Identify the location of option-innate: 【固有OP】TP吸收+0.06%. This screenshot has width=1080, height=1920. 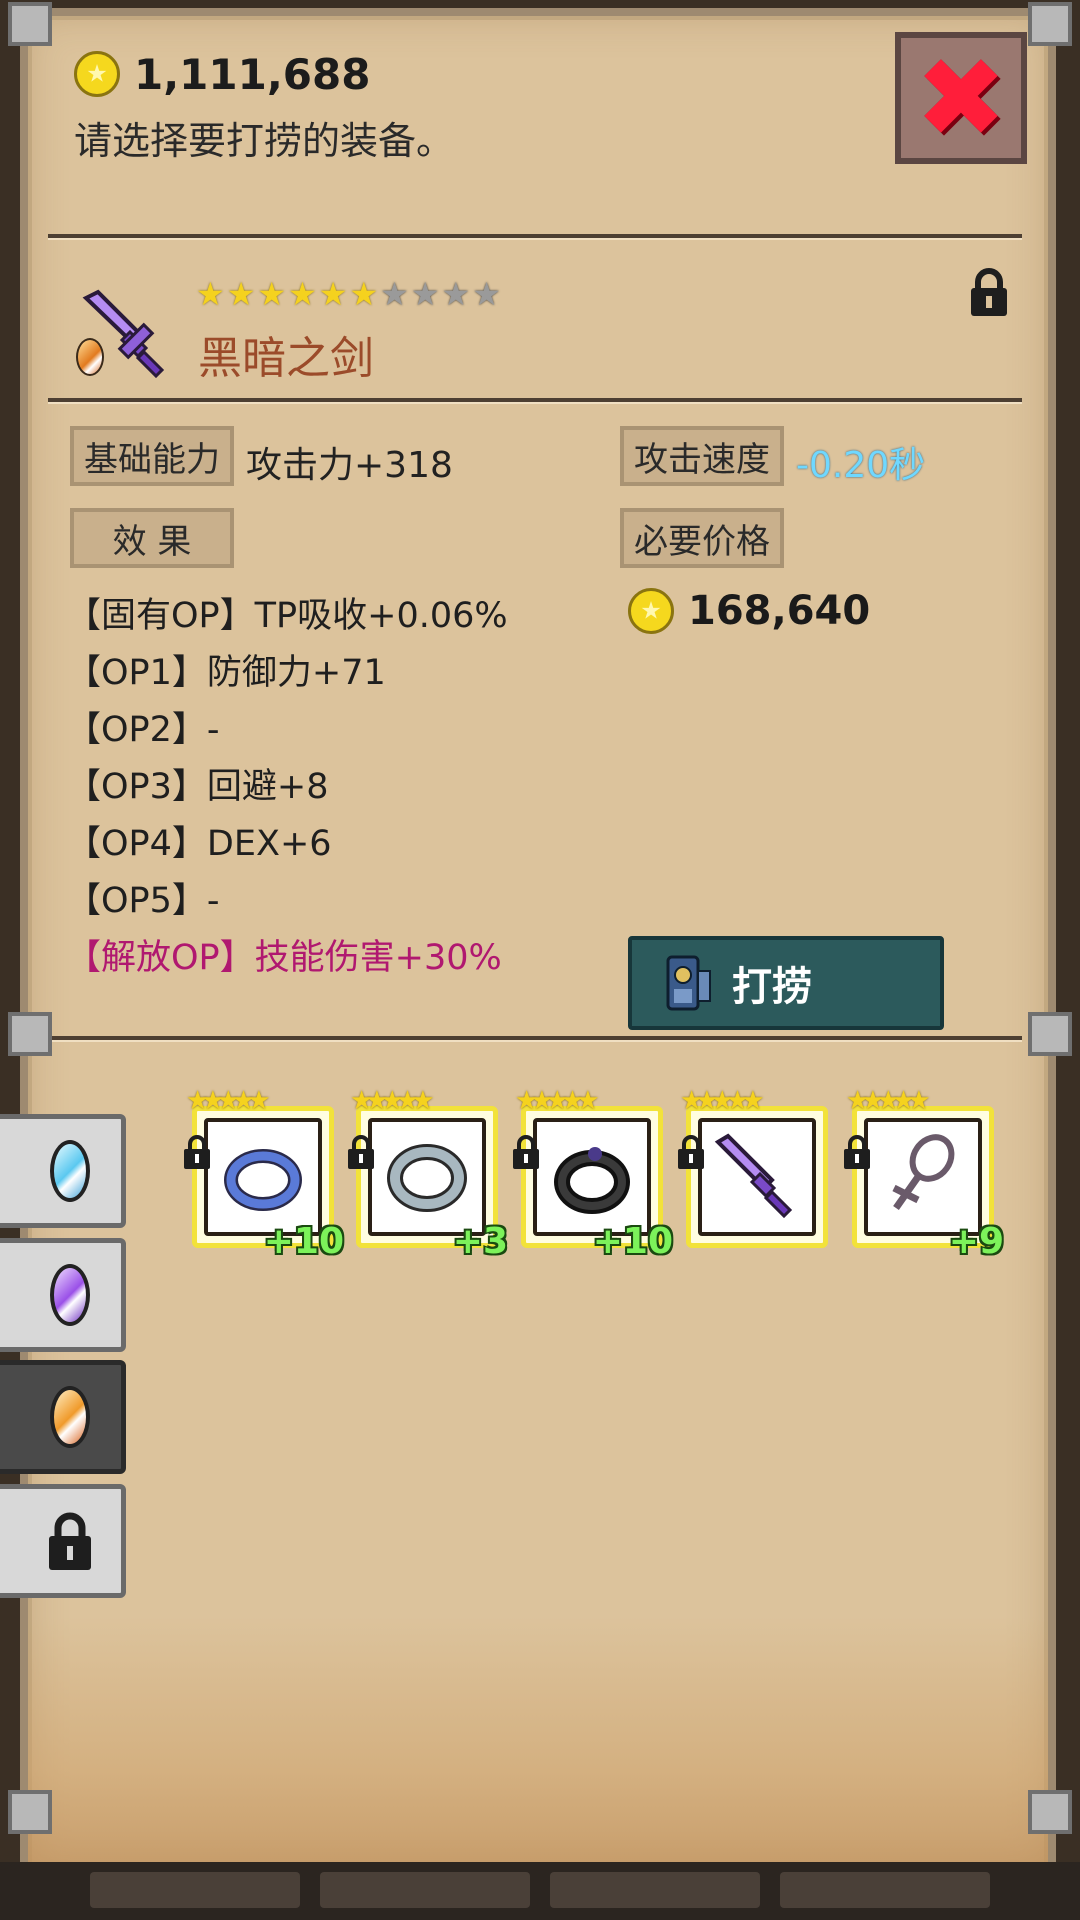
(287, 616).